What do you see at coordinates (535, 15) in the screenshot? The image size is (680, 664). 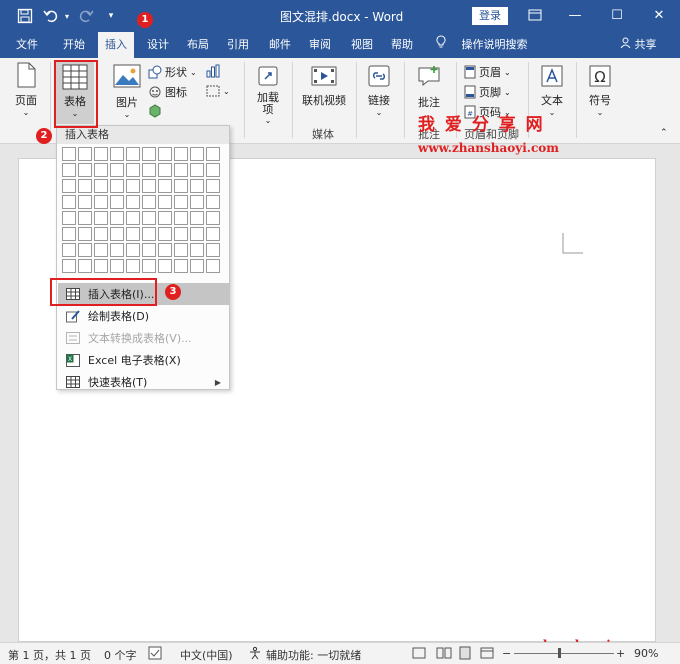 I see `ribbon-display-options-icon` at bounding box center [535, 15].